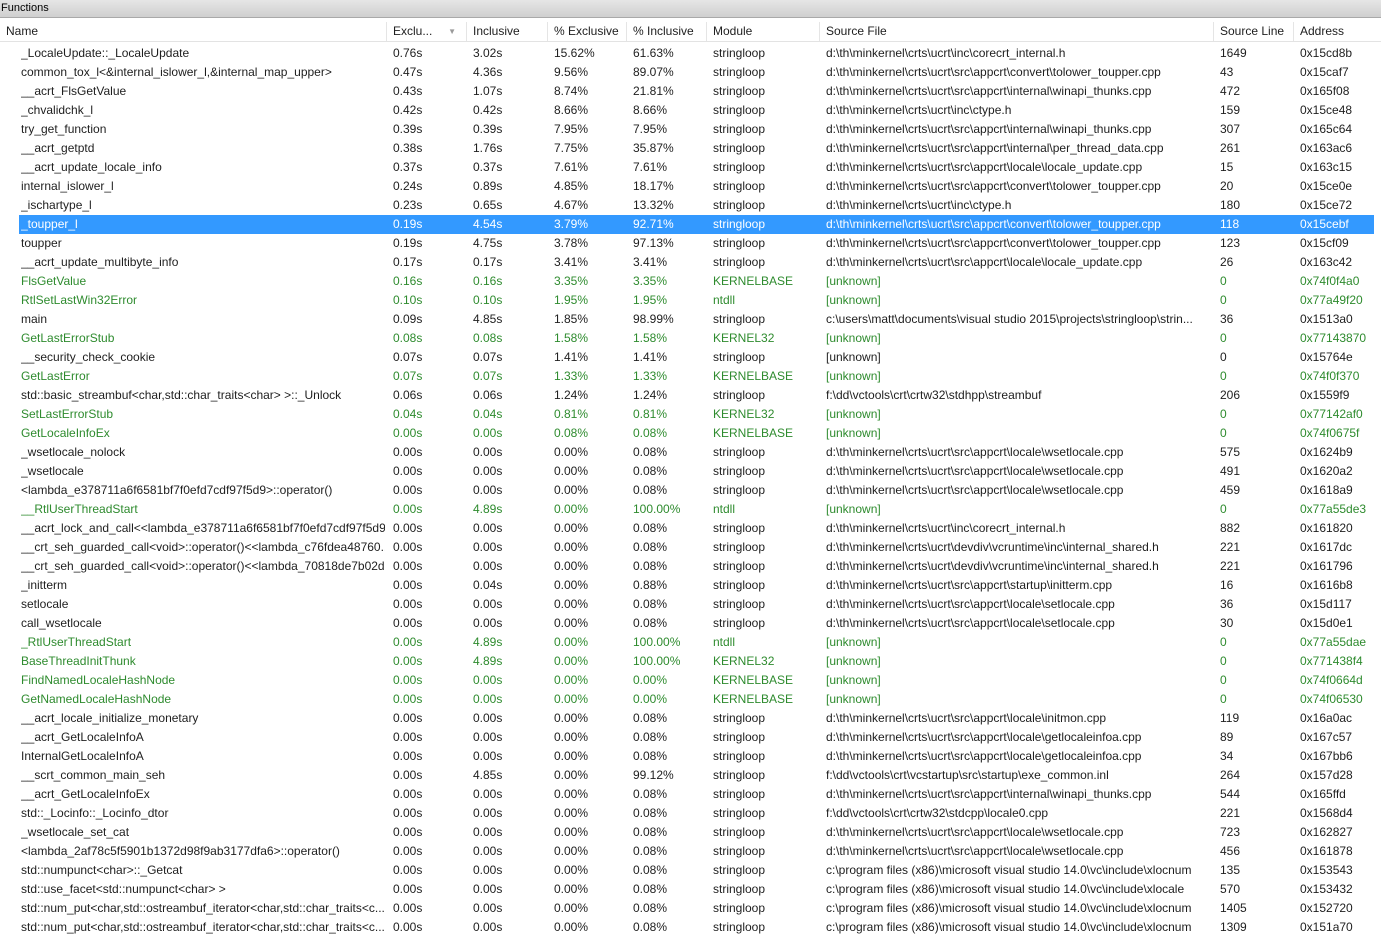  I want to click on source-line-value: 307, so click(1230, 129).